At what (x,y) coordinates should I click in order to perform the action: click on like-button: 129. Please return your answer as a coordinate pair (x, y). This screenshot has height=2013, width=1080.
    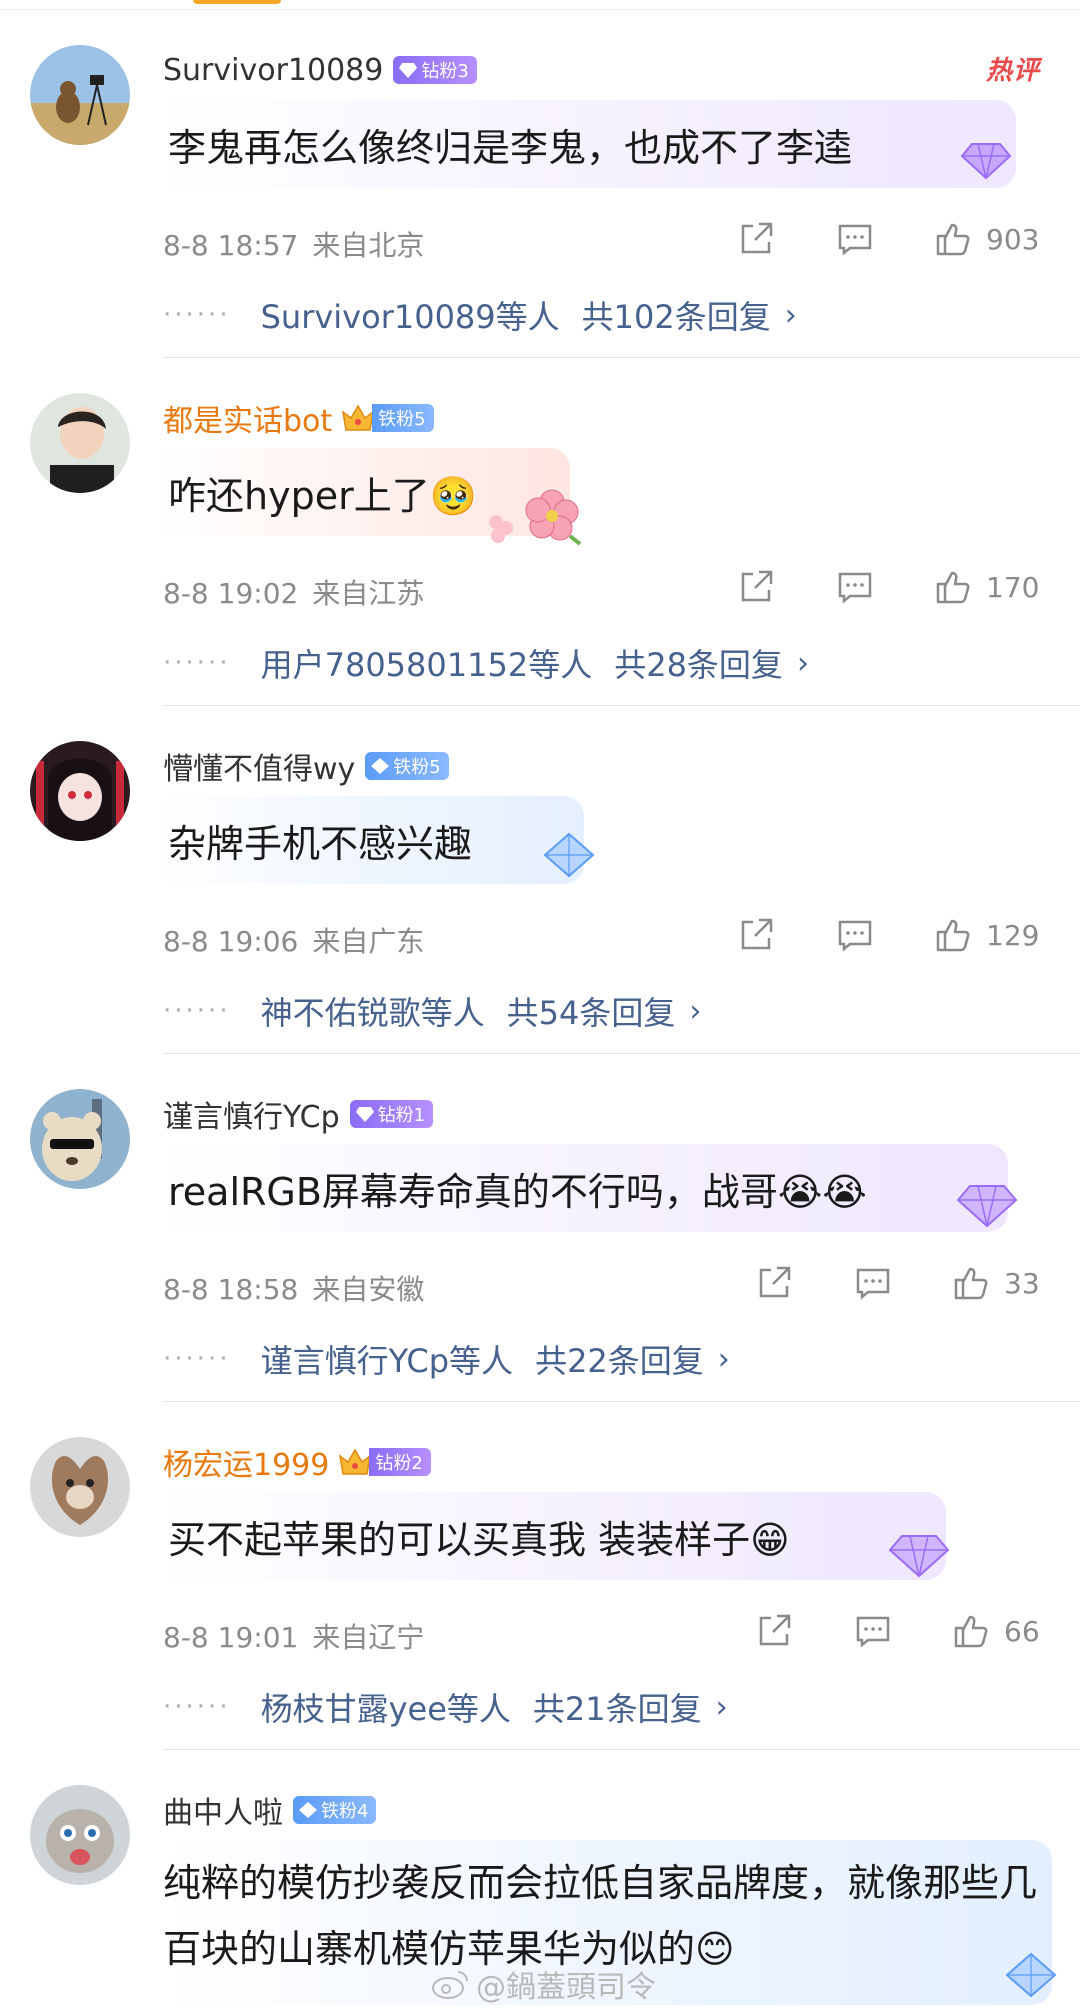
    Looking at the image, I should click on (986, 935).